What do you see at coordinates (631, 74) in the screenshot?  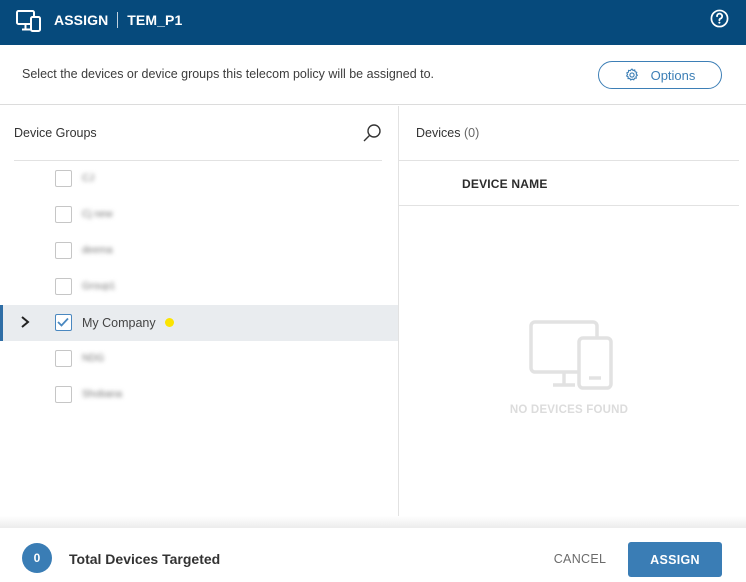 I see `gear-icon` at bounding box center [631, 74].